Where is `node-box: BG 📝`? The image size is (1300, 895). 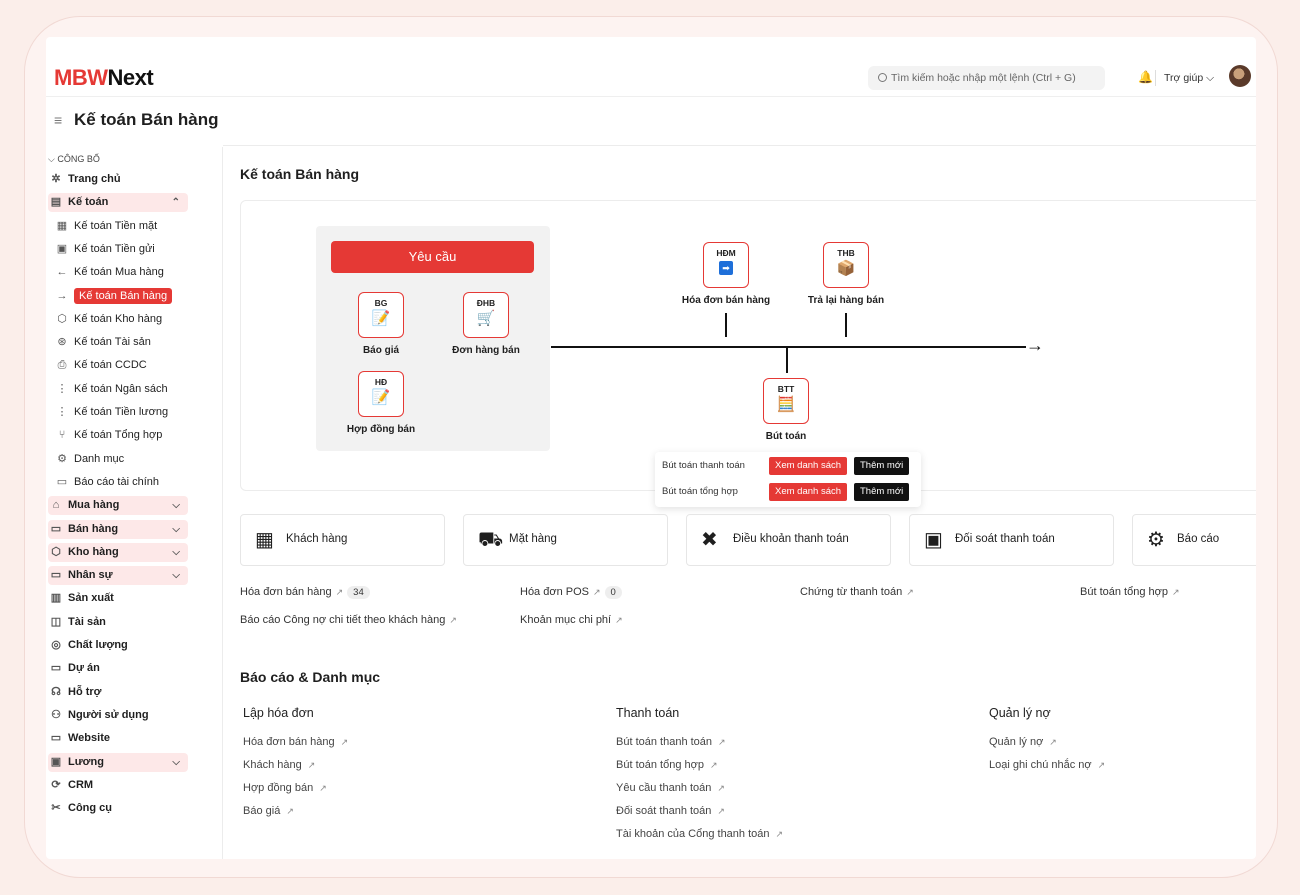
node-box: BG 📝 is located at coordinates (381, 315).